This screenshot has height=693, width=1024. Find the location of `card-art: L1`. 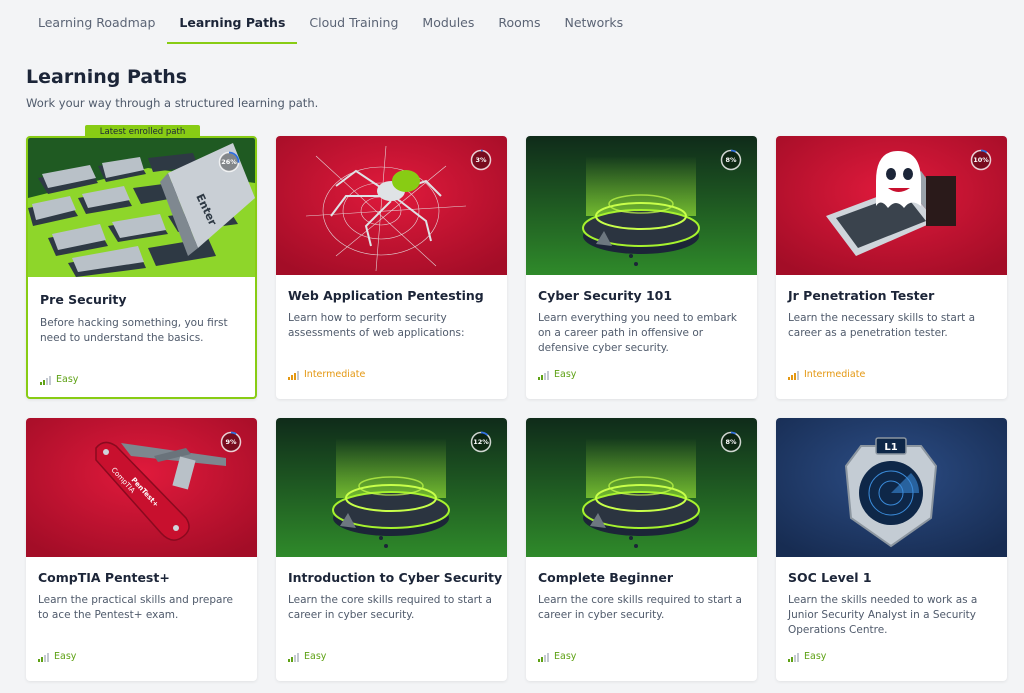

card-art: L1 is located at coordinates (891, 487).